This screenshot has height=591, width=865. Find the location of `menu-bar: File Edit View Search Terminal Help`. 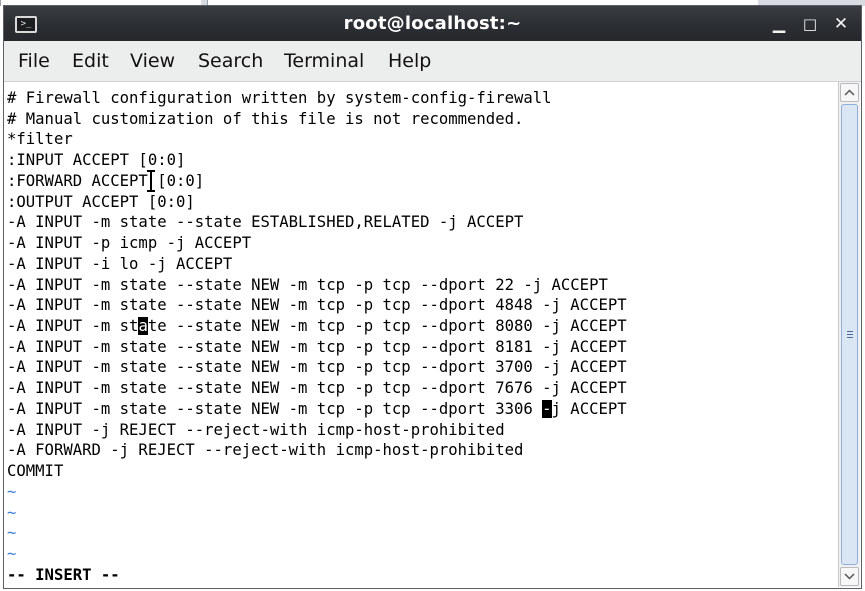

menu-bar: File Edit View Search Terminal Help is located at coordinates (432, 61).